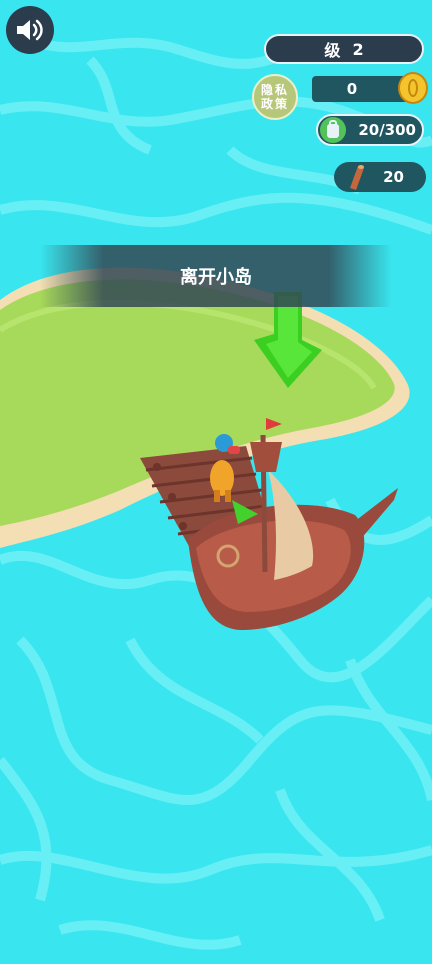 This screenshot has width=432, height=964. Describe the element at coordinates (358, 49) in the screenshot. I see `level-value: 2` at that location.